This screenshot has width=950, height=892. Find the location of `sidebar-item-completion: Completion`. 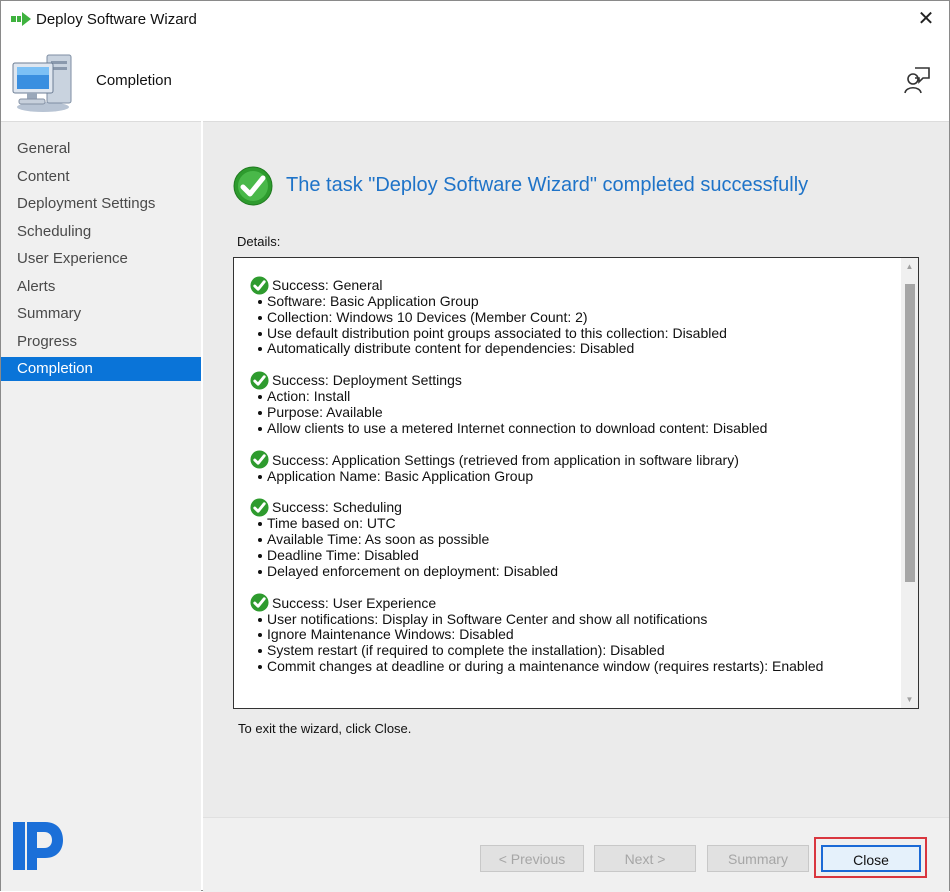

sidebar-item-completion: Completion is located at coordinates (101, 369).